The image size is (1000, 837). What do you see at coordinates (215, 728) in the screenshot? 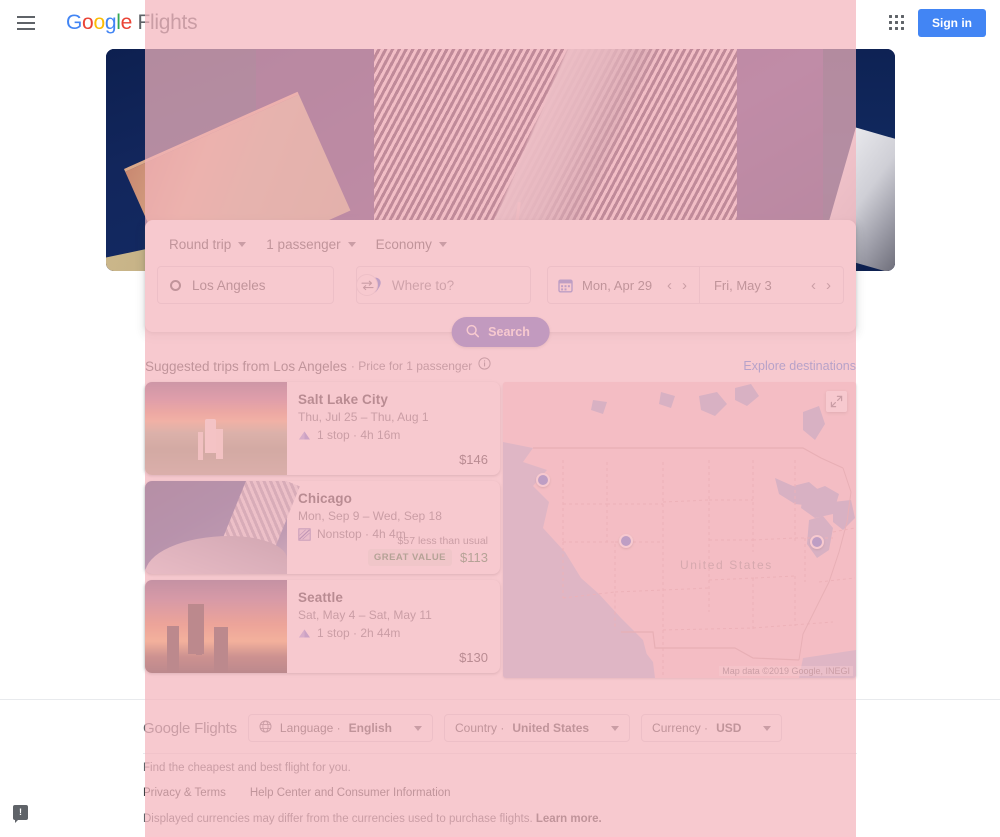
I see `footer-product-name: Flights` at bounding box center [215, 728].